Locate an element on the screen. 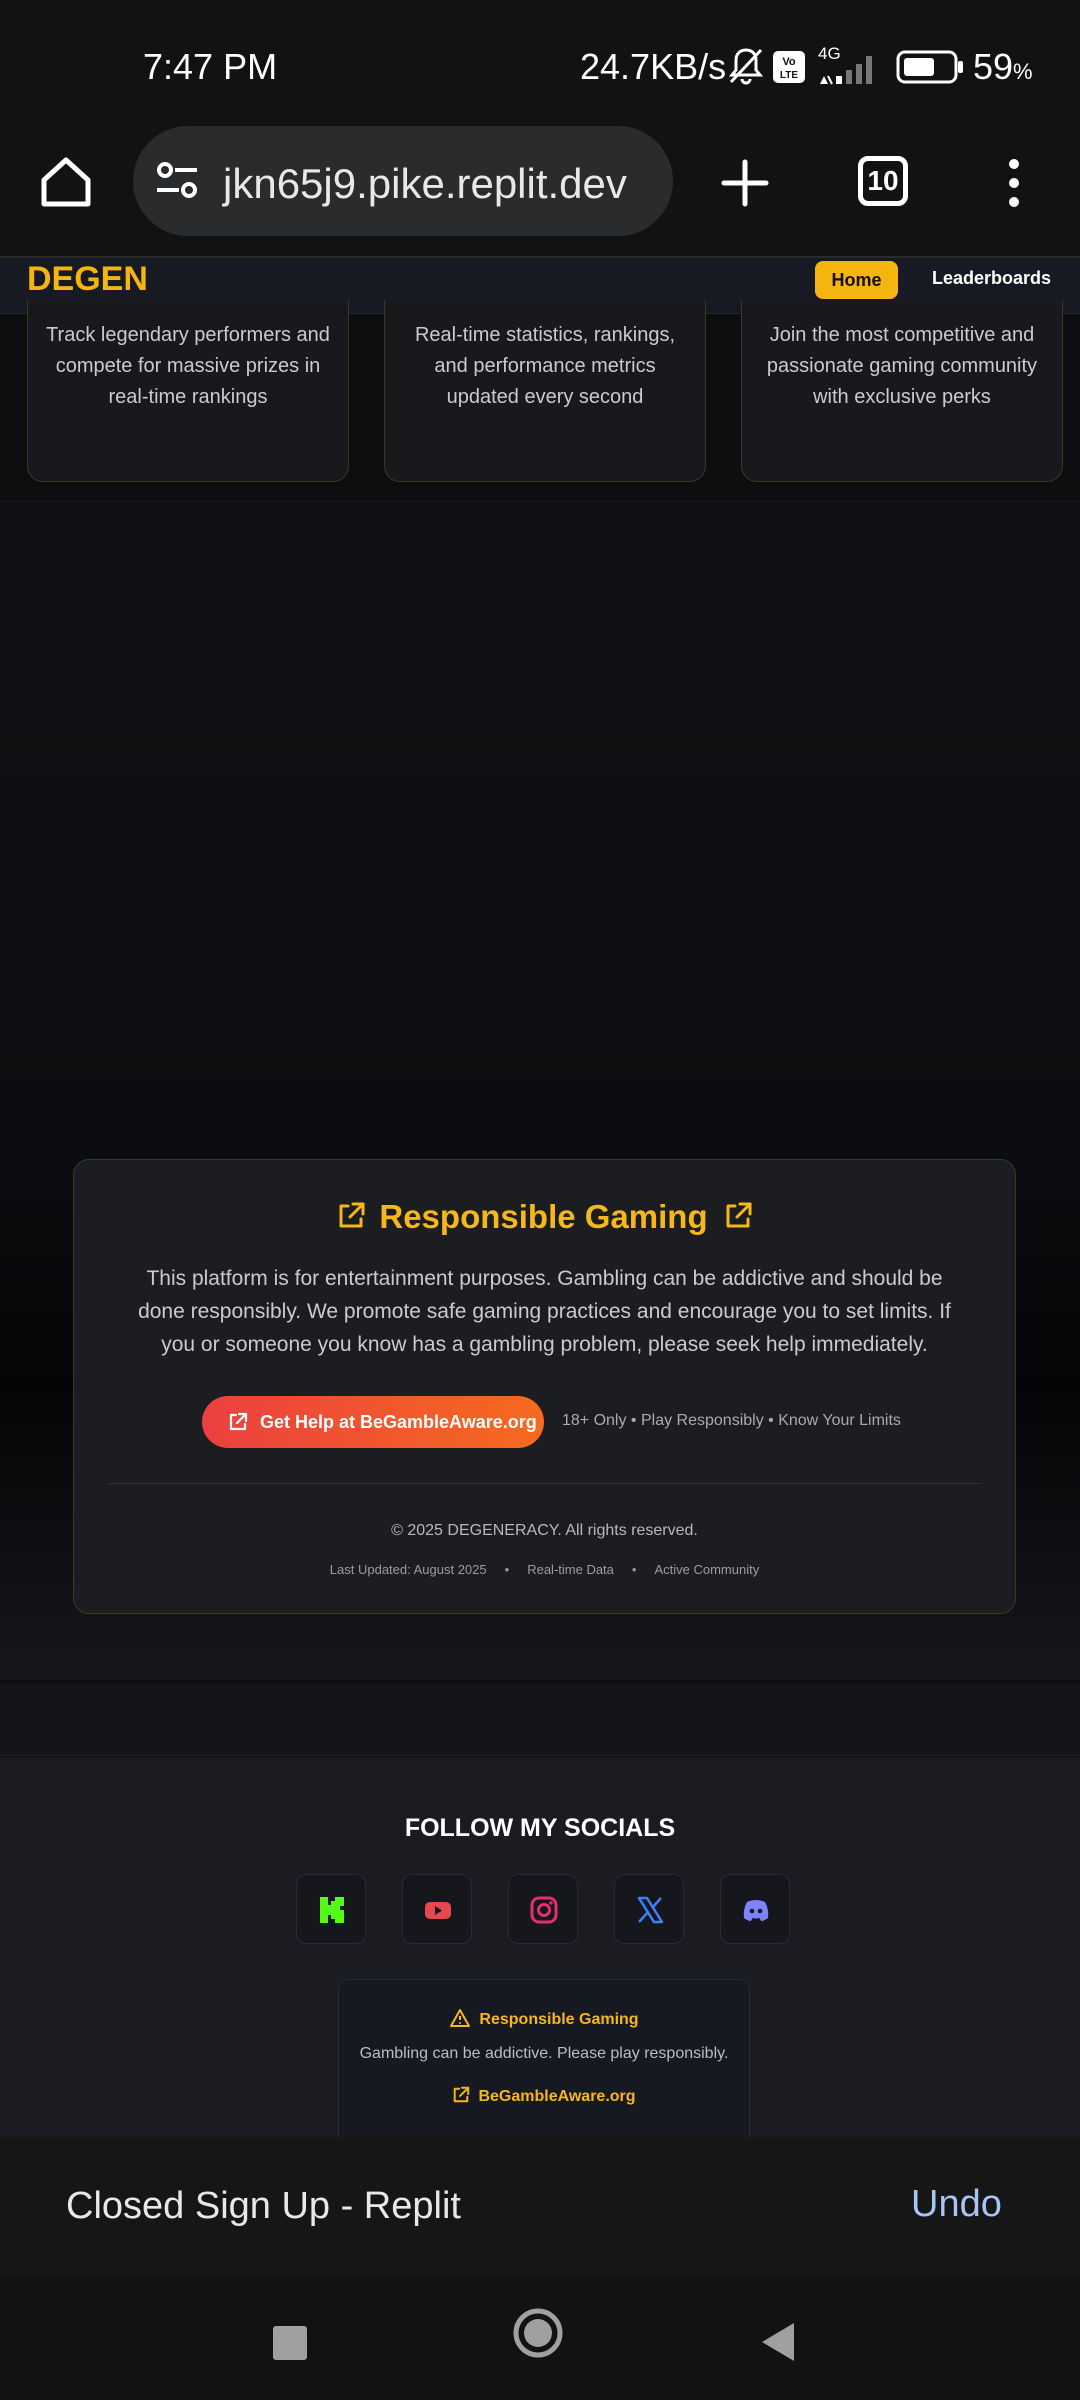 The image size is (1080, 2400). svg-text: Vo is located at coordinates (789, 62).